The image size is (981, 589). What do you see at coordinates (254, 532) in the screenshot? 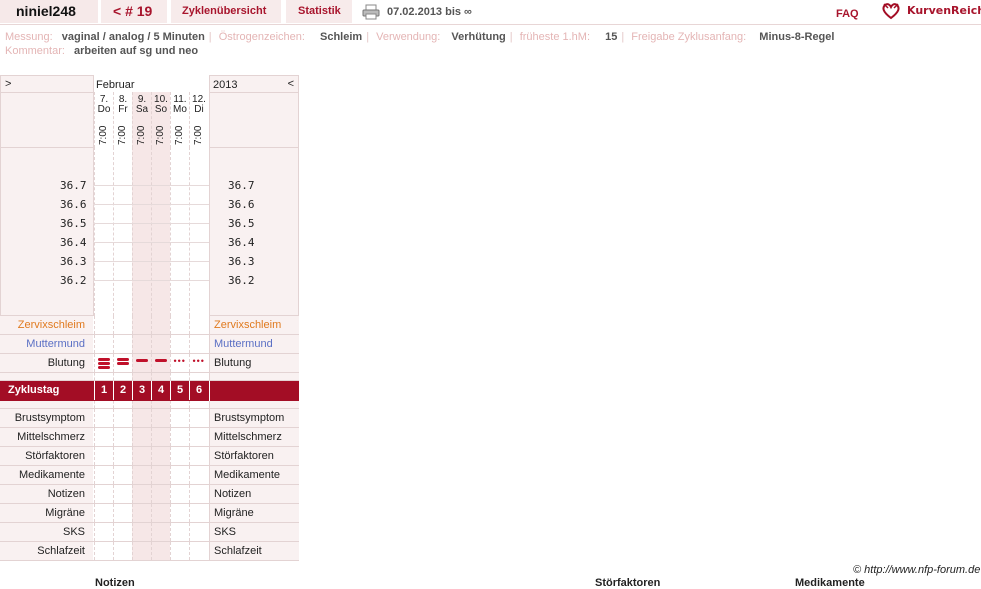
I see `symptom-label-right: SKS` at bounding box center [254, 532].